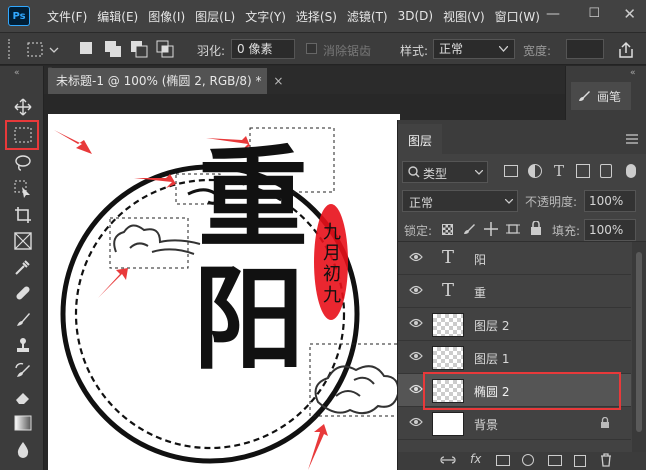  I want to click on lock-move-icon, so click(491, 229).